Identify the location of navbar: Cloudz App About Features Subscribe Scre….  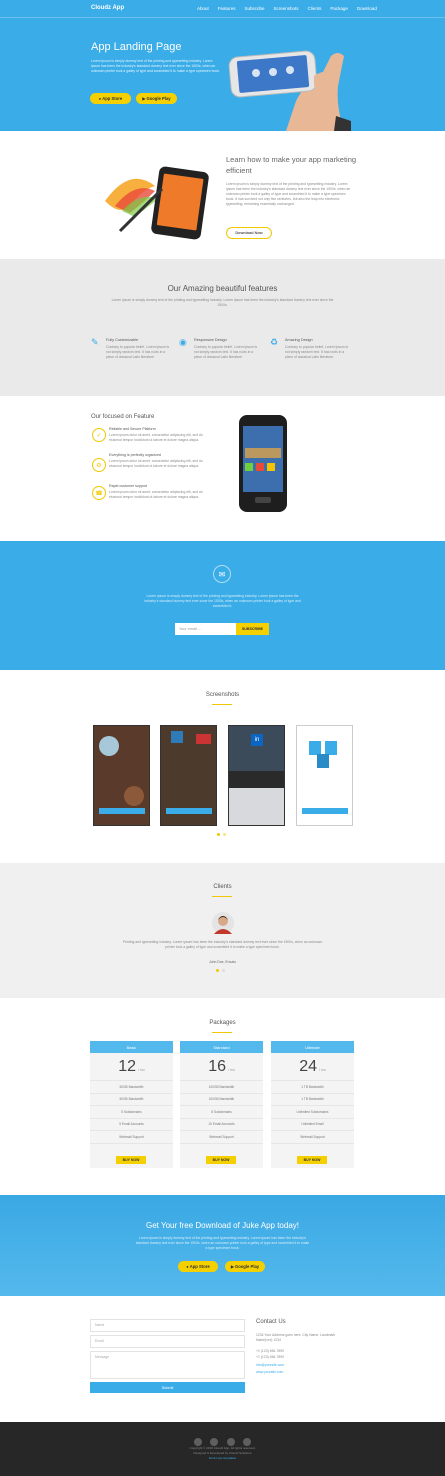
(222, 9).